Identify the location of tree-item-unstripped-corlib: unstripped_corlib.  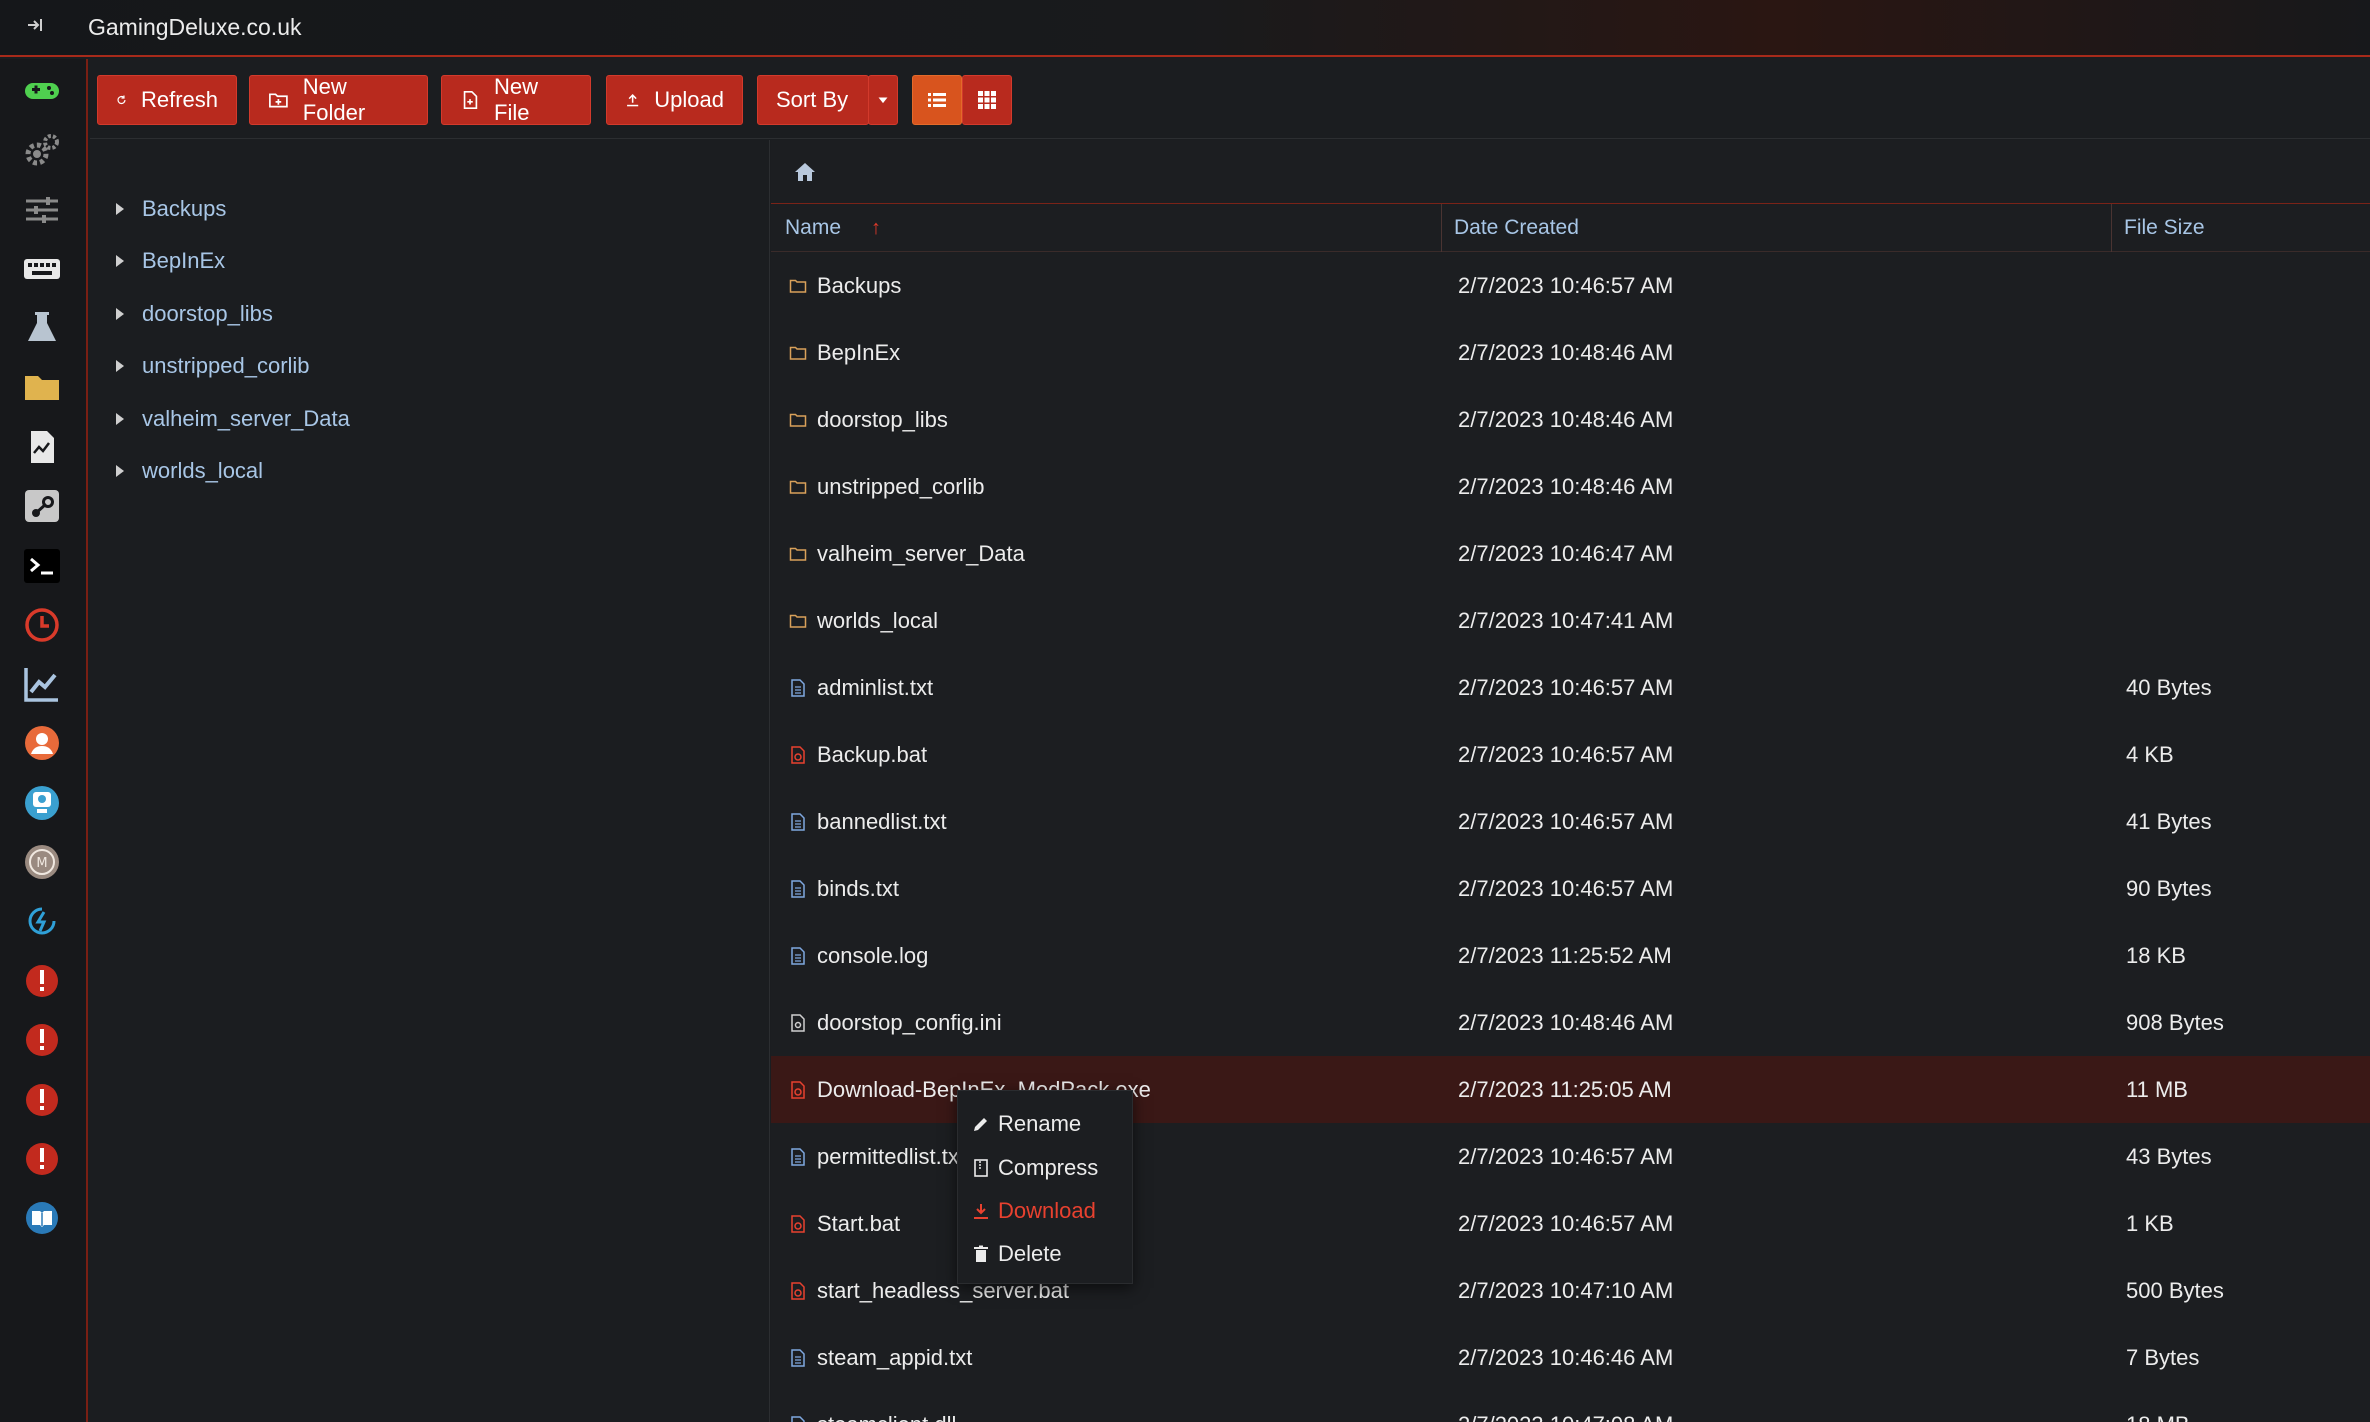
(213, 366).